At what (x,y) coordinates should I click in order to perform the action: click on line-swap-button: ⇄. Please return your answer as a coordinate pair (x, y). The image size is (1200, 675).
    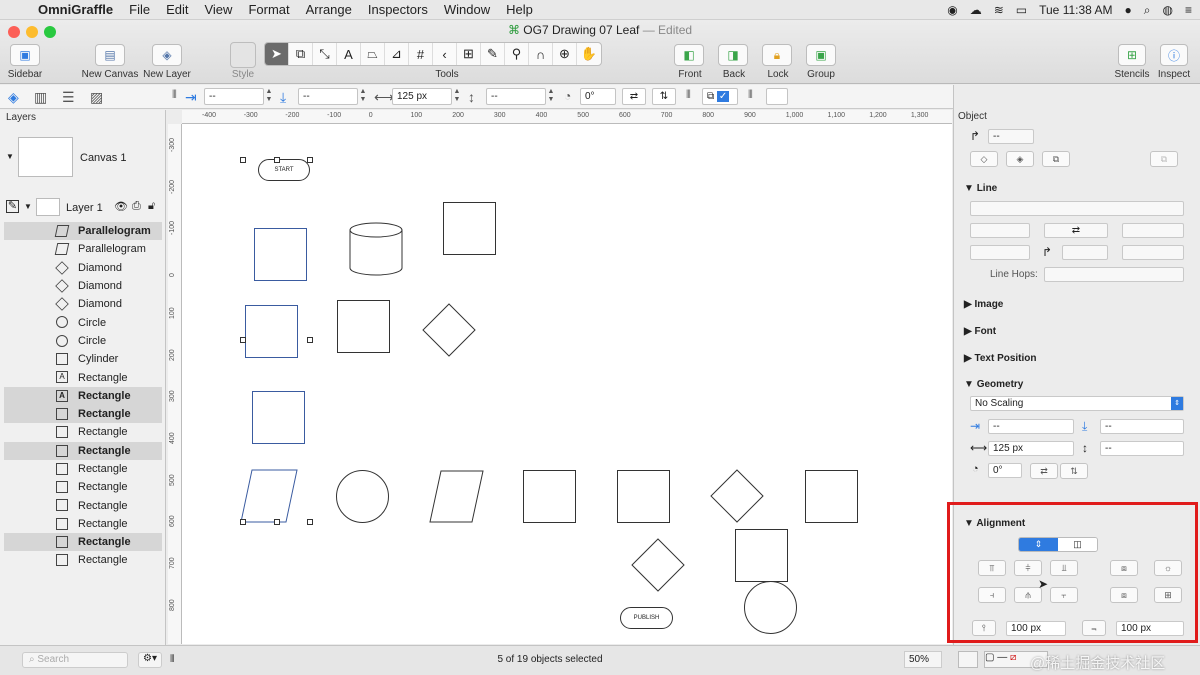
    Looking at the image, I should click on (1076, 230).